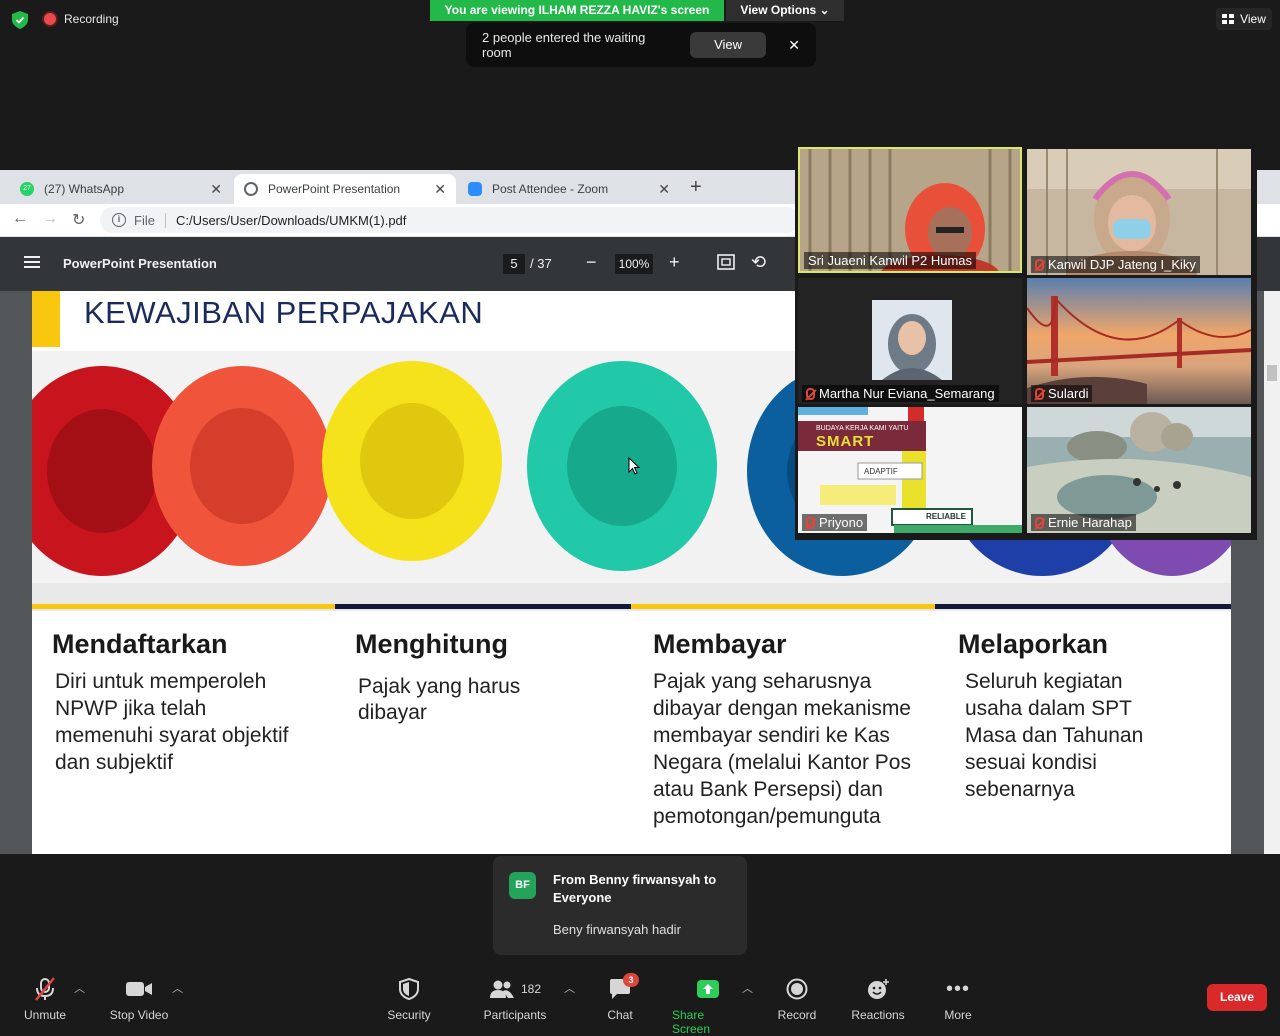 Image resolution: width=1280 pixels, height=1036 pixels. I want to click on participant-name: Priyono, so click(835, 522).